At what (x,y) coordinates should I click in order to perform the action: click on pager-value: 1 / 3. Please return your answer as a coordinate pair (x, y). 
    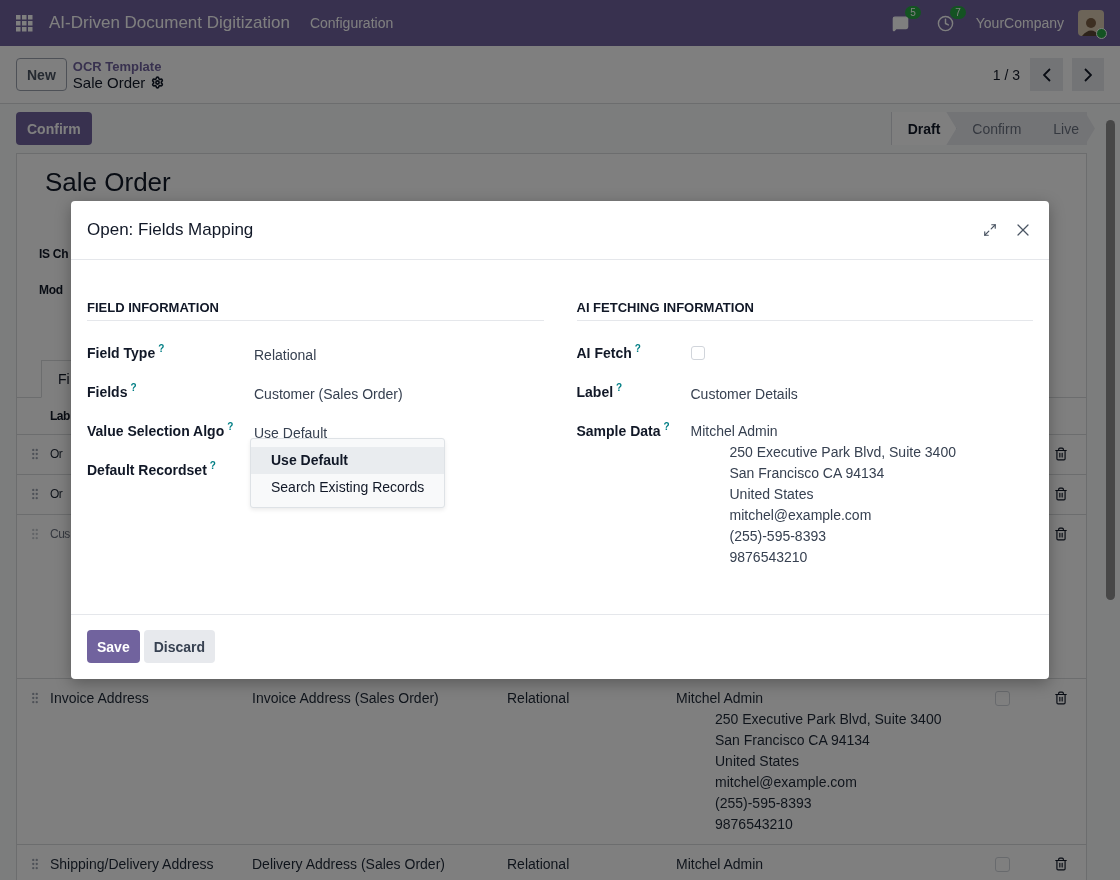
    Looking at the image, I should click on (1006, 74).